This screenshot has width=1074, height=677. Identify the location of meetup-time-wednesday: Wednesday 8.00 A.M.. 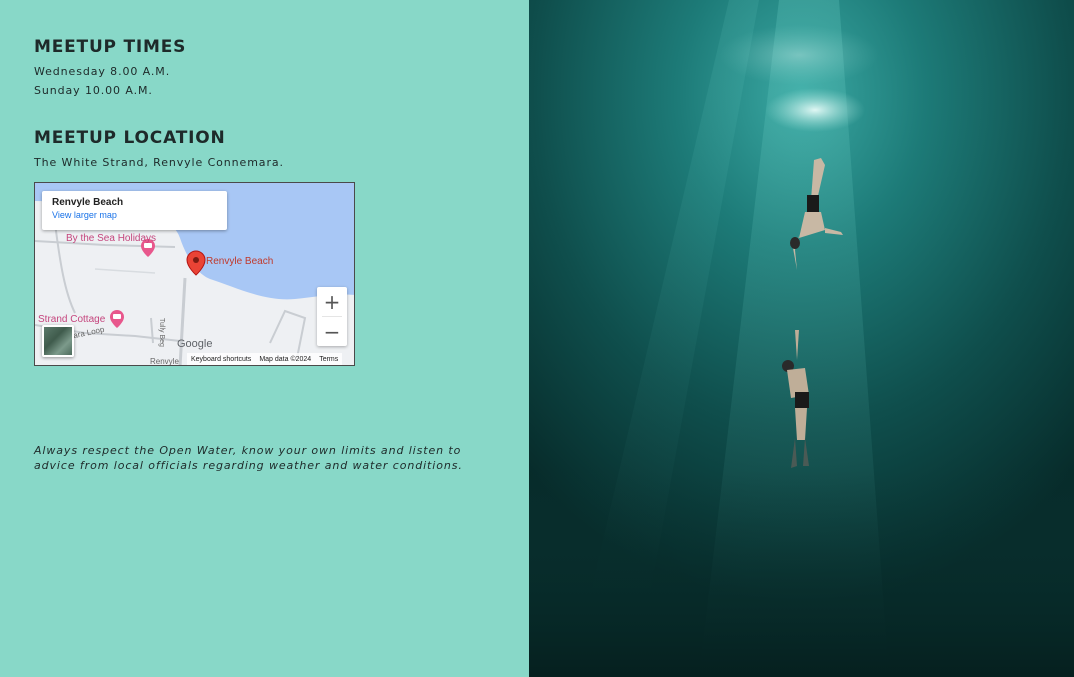
(102, 71).